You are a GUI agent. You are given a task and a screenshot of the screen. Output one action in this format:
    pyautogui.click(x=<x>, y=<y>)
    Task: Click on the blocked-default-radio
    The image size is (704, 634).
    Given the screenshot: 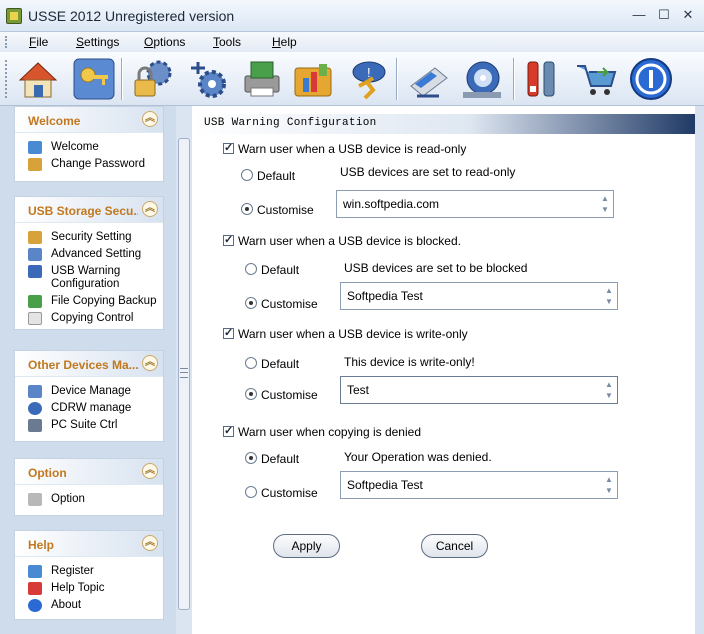 What is the action you would take?
    pyautogui.click(x=251, y=269)
    